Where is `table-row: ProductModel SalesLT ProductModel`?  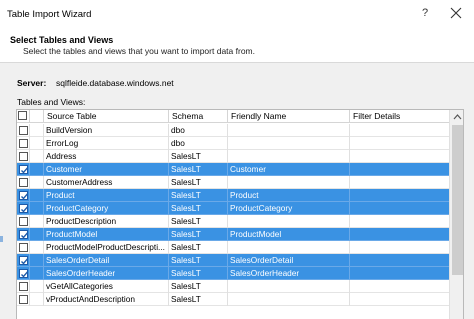 table-row: ProductModel SalesLT ProductModel is located at coordinates (233, 234).